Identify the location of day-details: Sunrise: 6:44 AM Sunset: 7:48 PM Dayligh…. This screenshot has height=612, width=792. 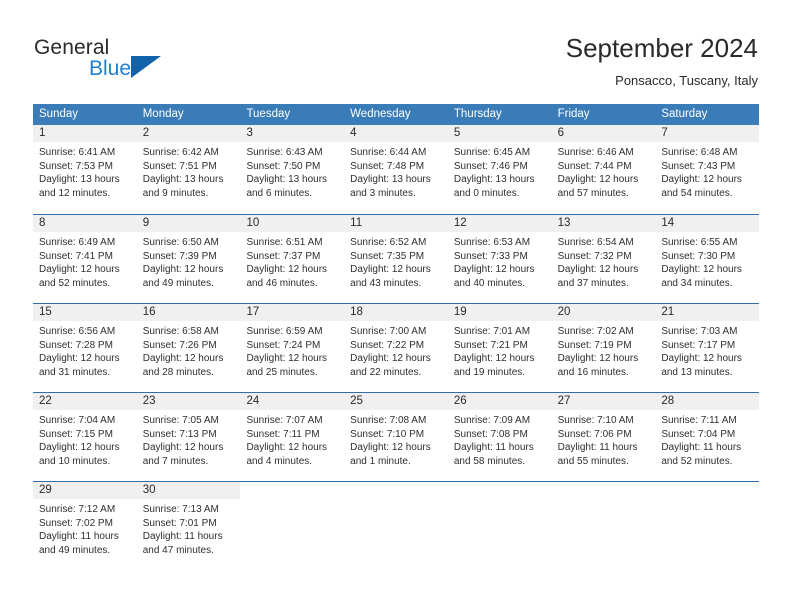
(396, 171).